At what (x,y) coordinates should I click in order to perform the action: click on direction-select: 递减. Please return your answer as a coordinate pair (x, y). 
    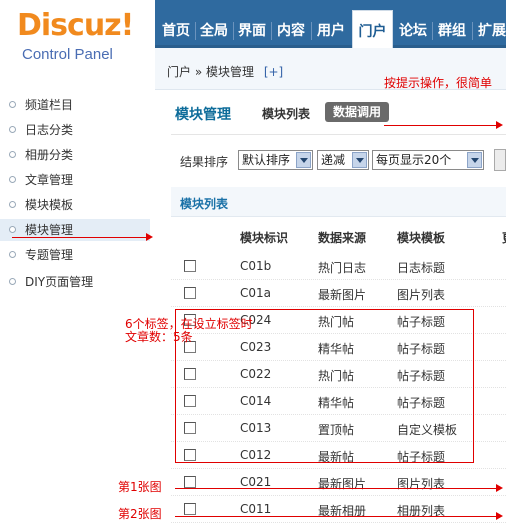
    Looking at the image, I should click on (343, 160).